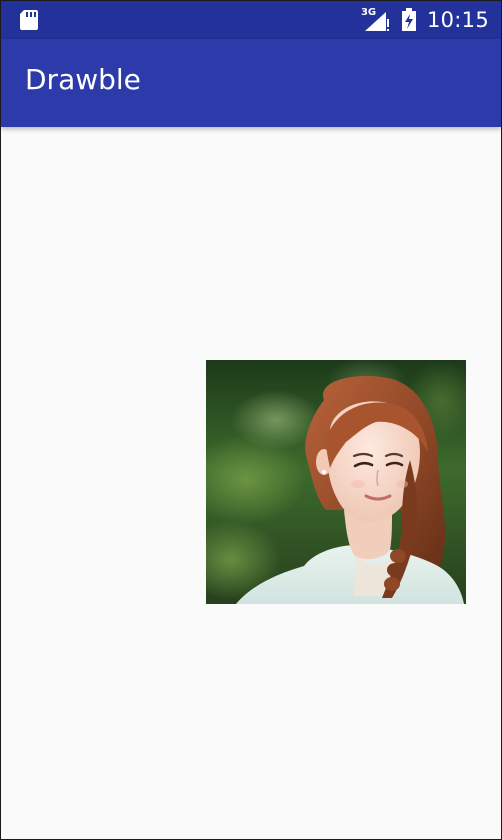  I want to click on app-bar: Drawble, so click(251, 83).